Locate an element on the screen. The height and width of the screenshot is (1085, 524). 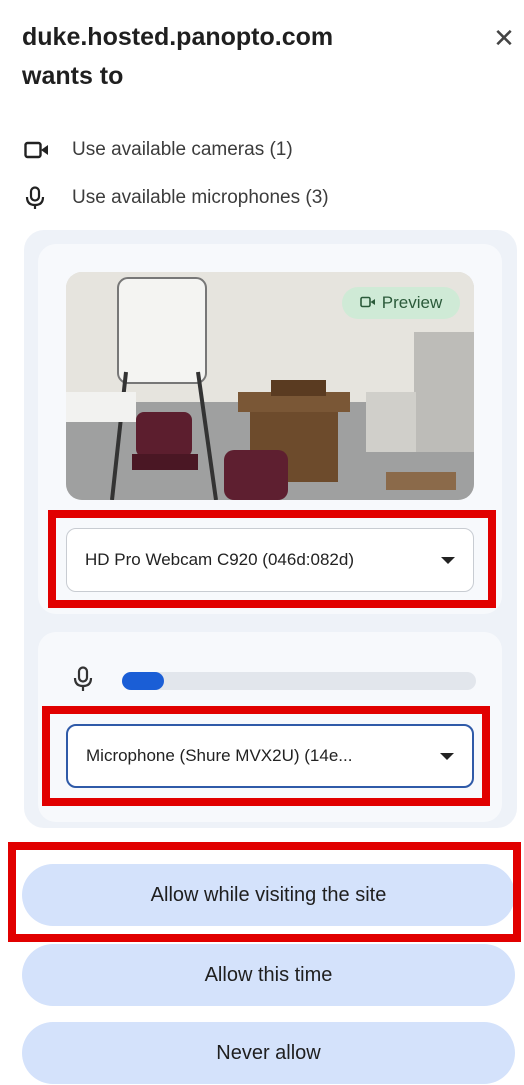
never-allow-label: Never allow is located at coordinates (268, 1052).